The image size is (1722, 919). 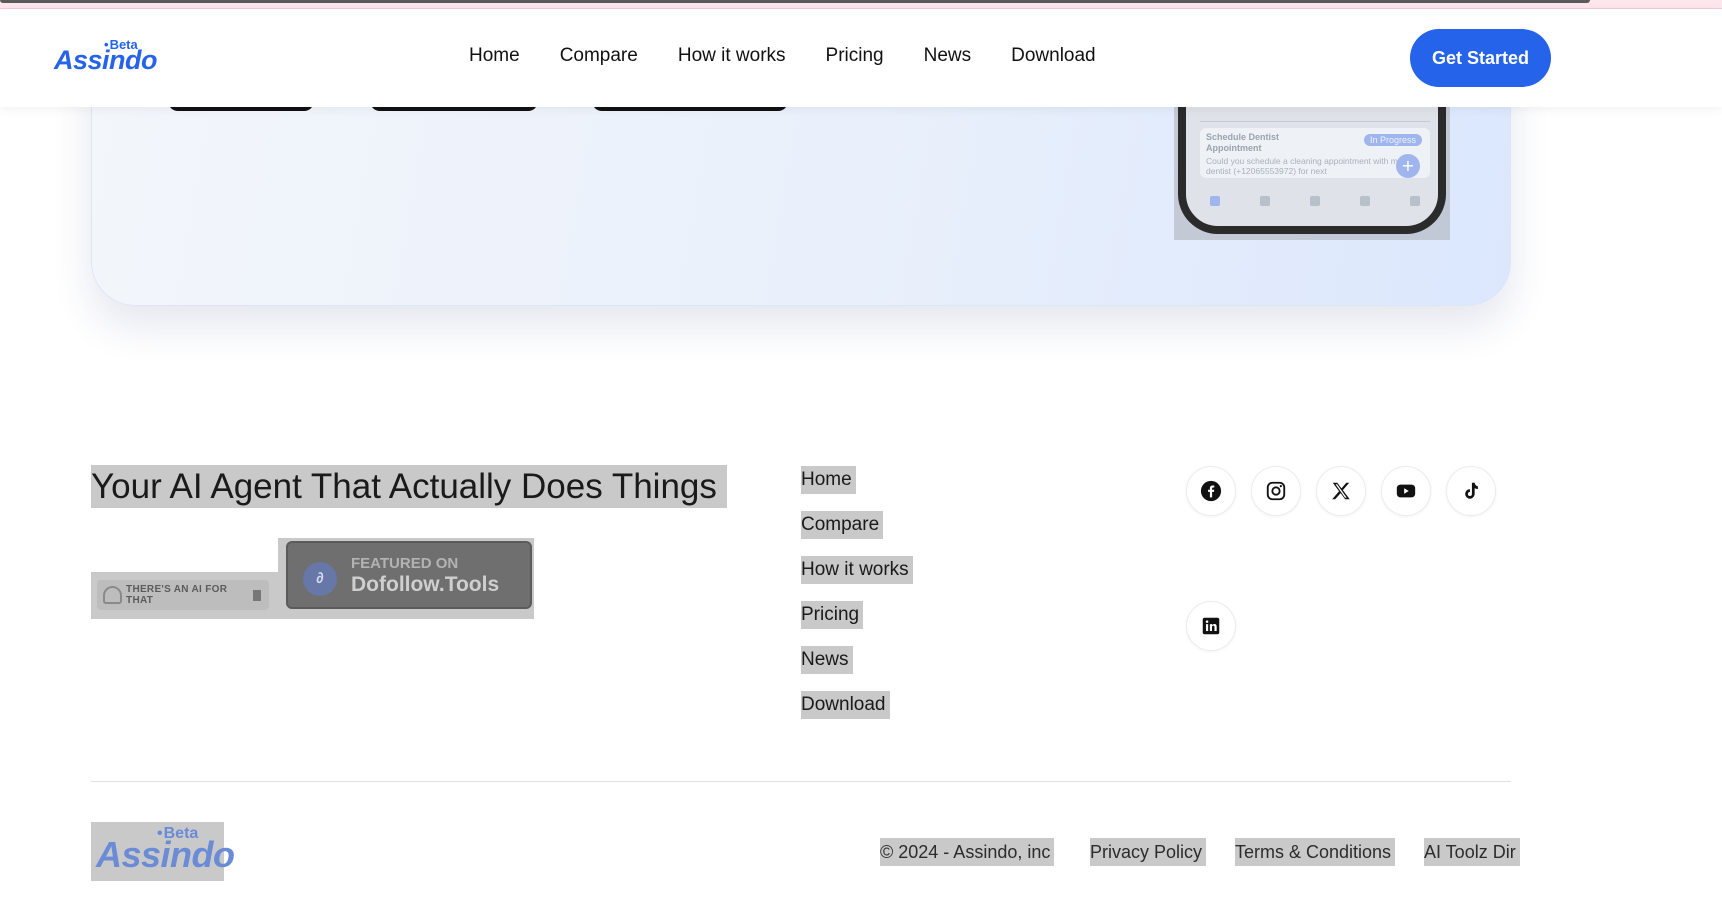 What do you see at coordinates (1365, 201) in the screenshot?
I see `phone-tab-messages-icon` at bounding box center [1365, 201].